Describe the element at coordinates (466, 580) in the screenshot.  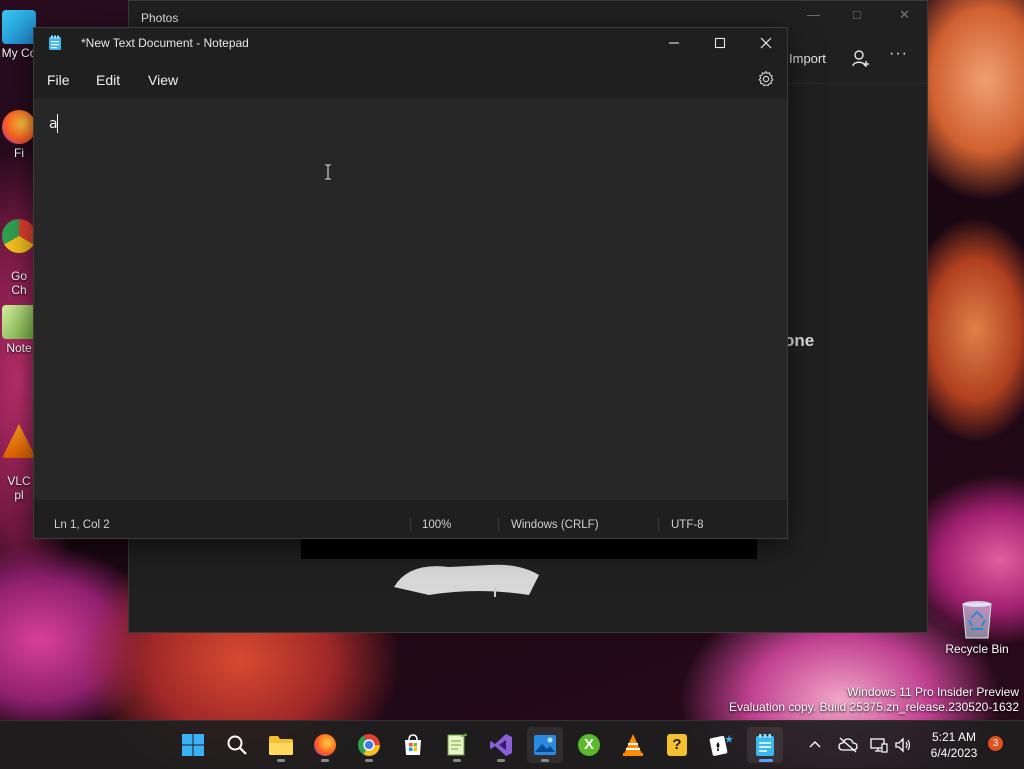
I see `photos-illustration` at that location.